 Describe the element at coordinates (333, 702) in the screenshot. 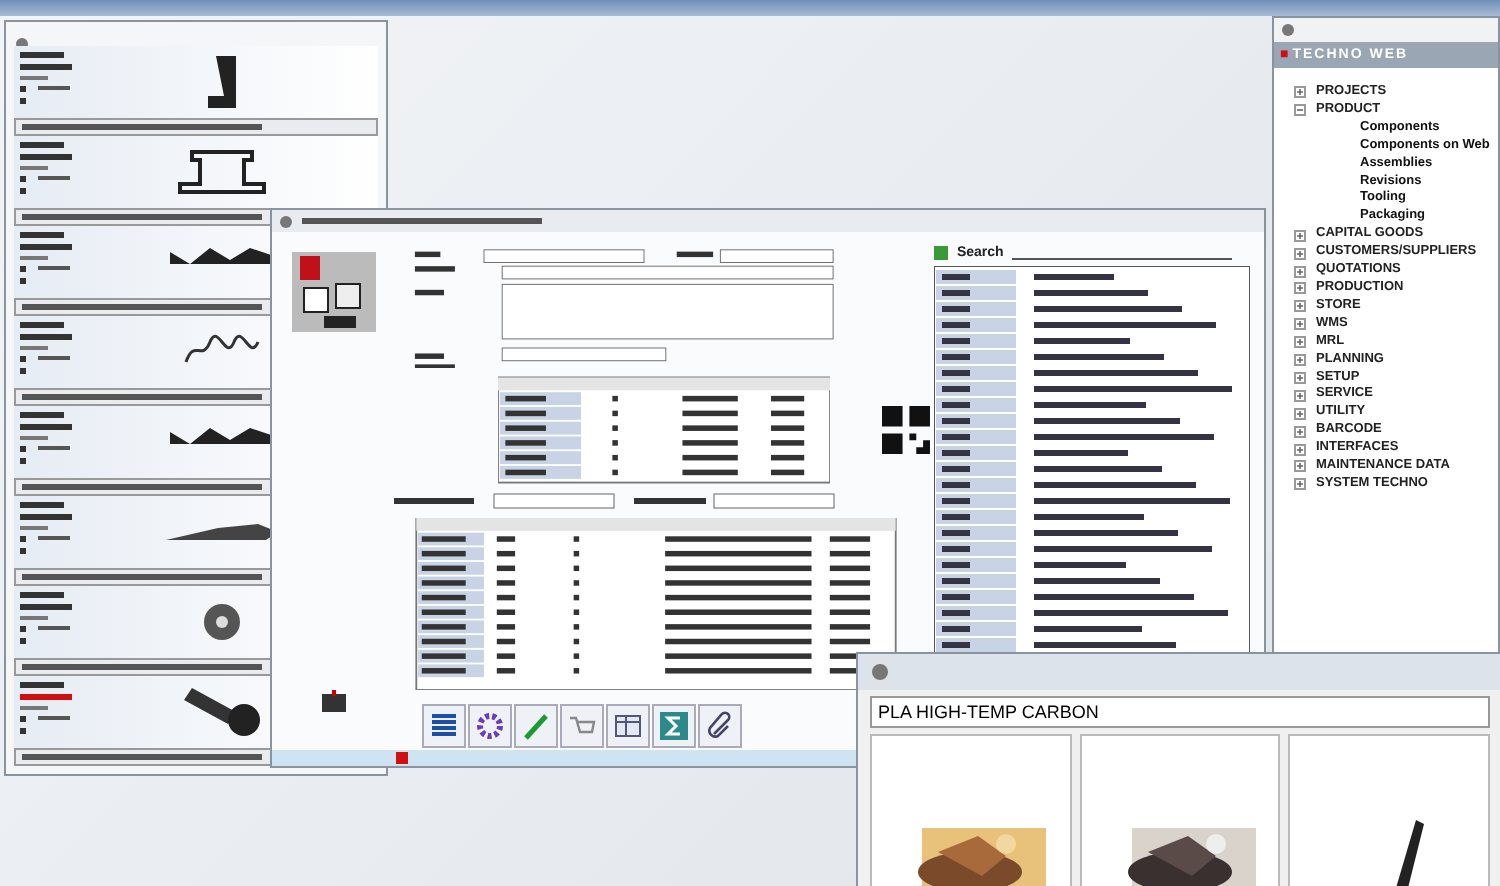

I see `box-icon` at that location.